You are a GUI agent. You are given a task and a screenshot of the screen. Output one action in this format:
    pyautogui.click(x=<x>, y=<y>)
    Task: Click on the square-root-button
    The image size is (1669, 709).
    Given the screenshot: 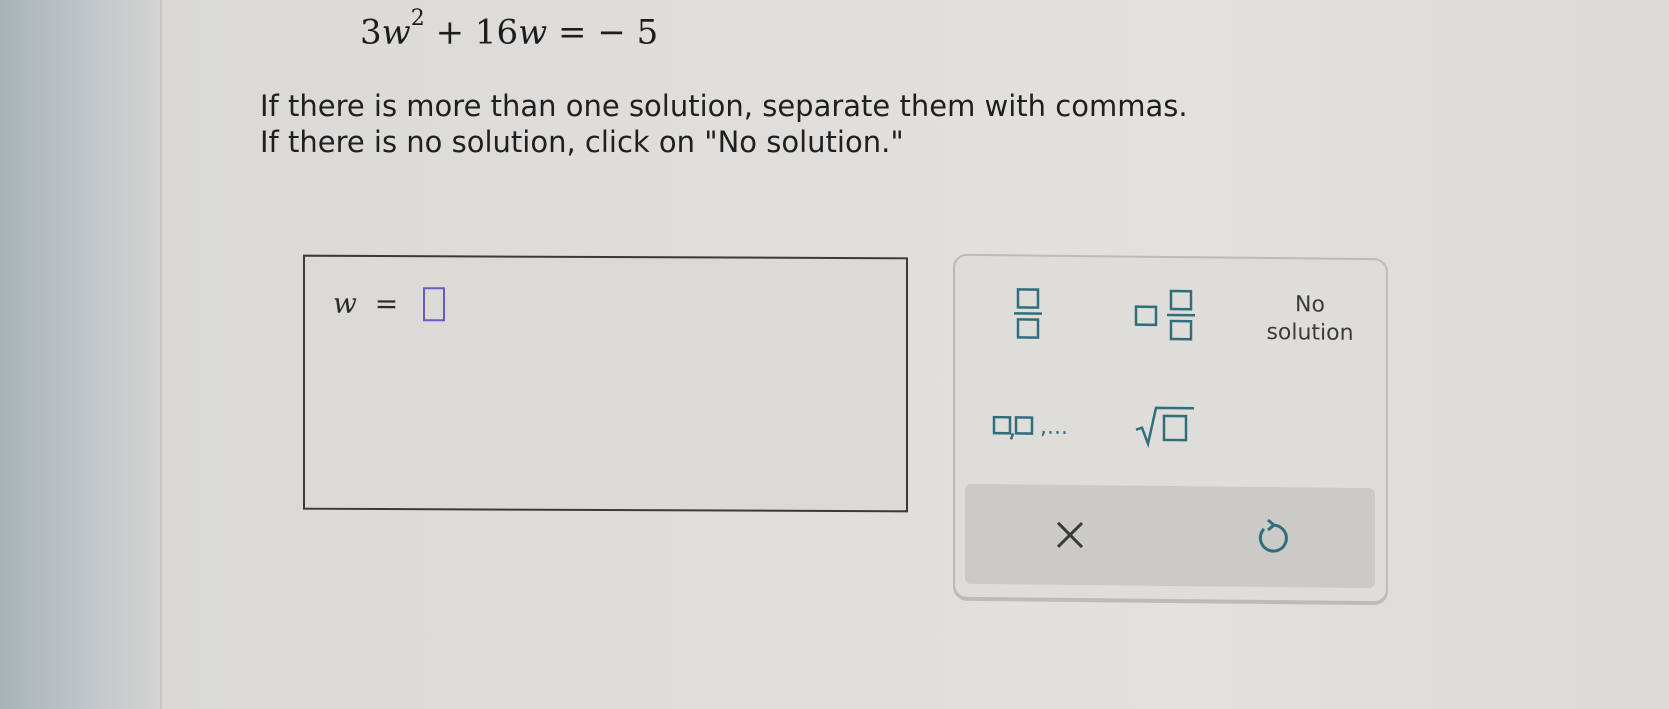 What is the action you would take?
    pyautogui.click(x=1165, y=426)
    